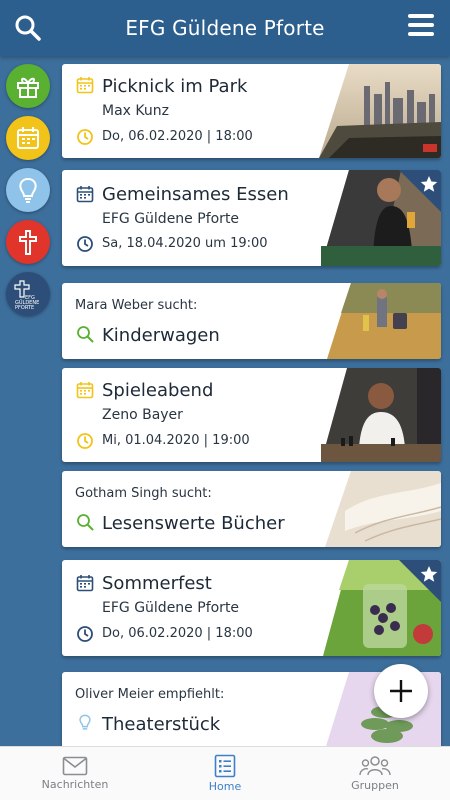  What do you see at coordinates (114, 694) in the screenshot?
I see `person-name: Oliver Meier` at bounding box center [114, 694].